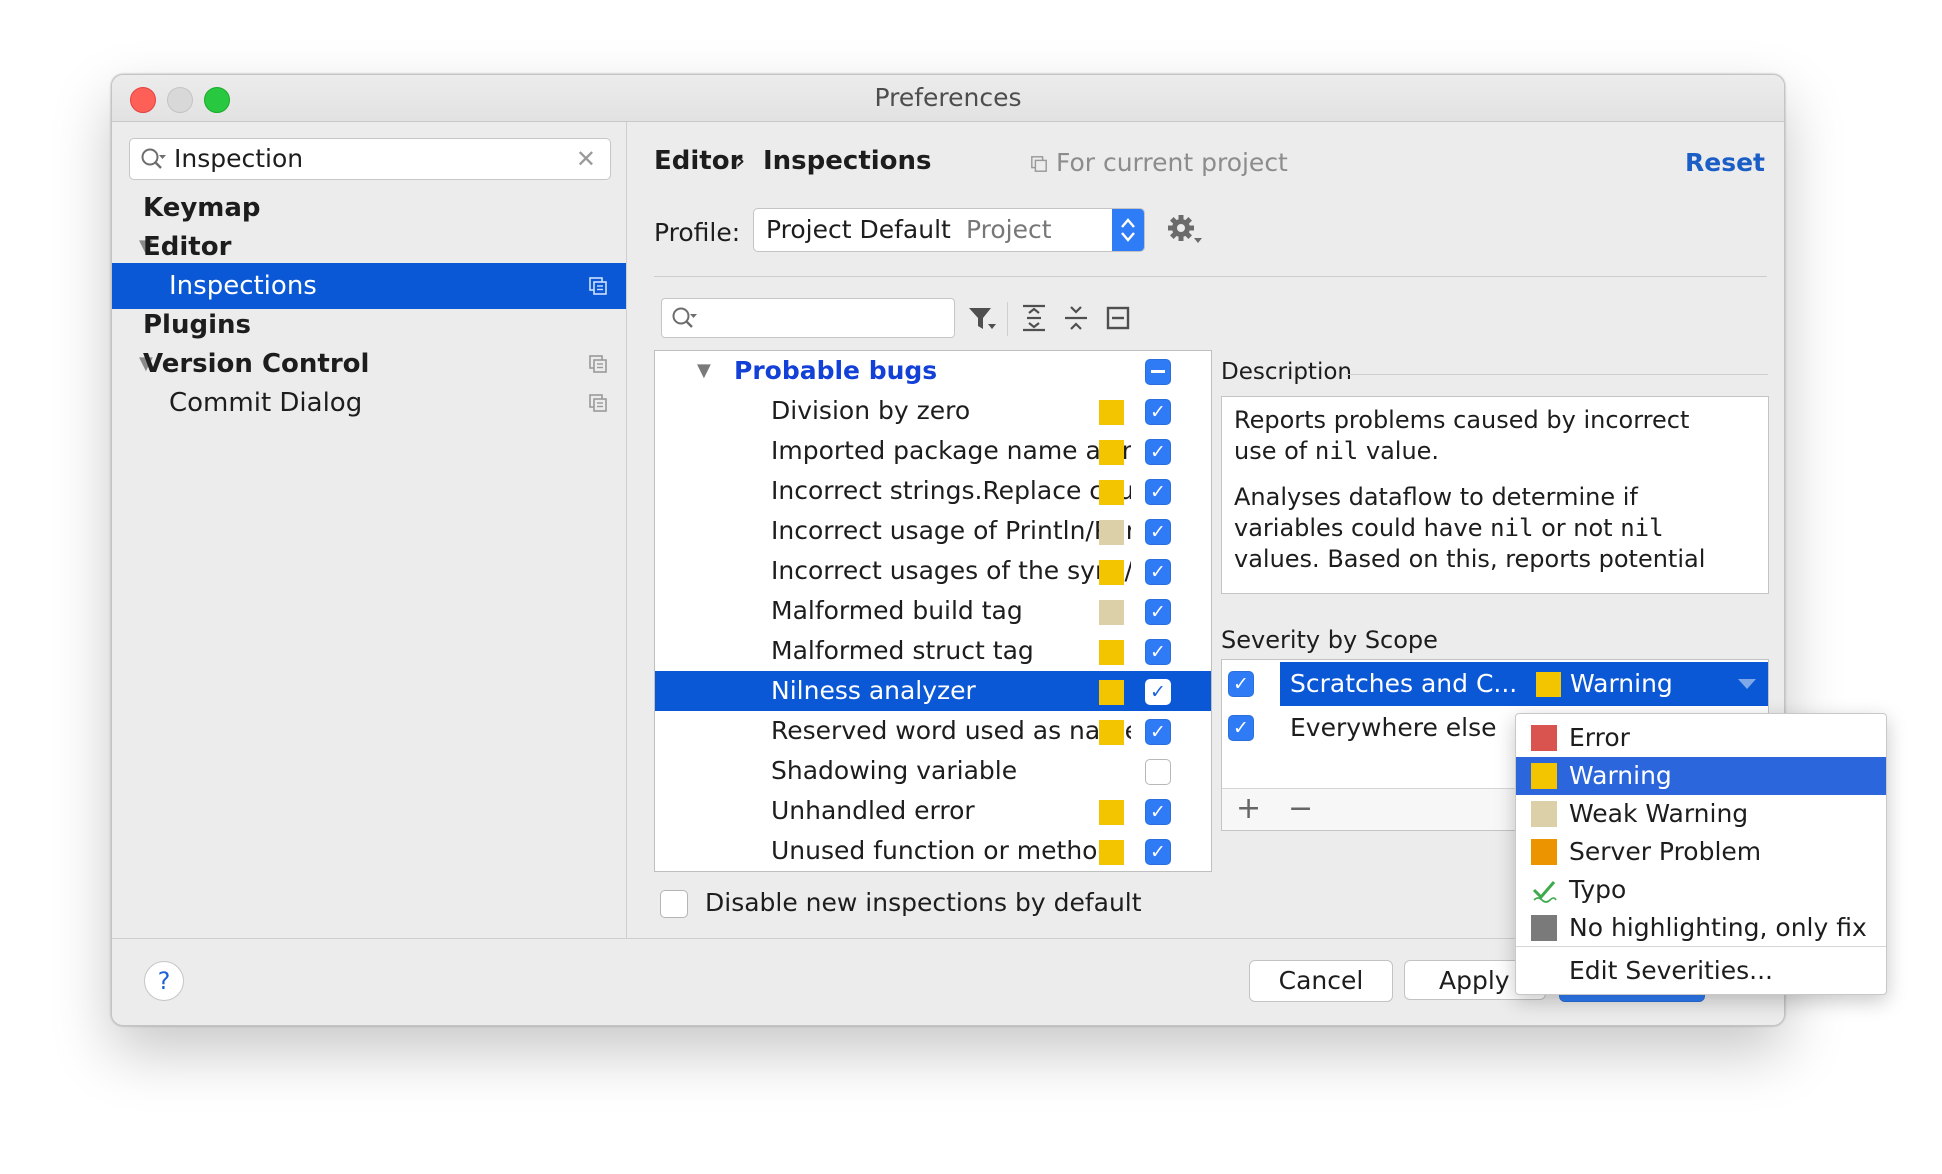 This screenshot has width=1942, height=1174. I want to click on description-title: Description, so click(1286, 372).